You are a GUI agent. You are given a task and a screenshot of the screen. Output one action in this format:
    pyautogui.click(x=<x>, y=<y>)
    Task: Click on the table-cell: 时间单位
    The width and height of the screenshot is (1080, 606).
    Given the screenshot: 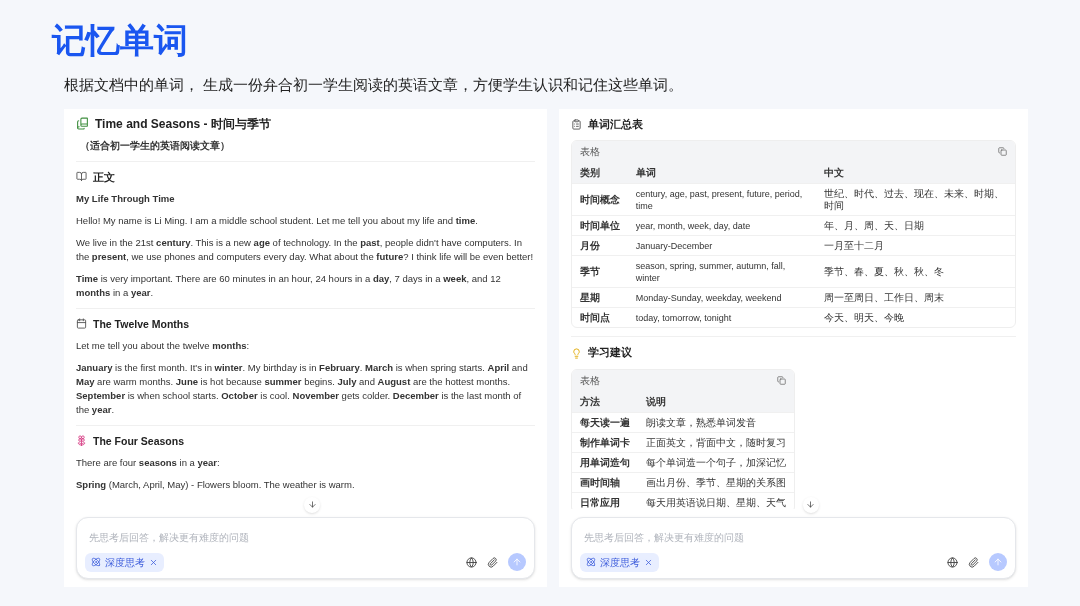 What is the action you would take?
    pyautogui.click(x=599, y=225)
    